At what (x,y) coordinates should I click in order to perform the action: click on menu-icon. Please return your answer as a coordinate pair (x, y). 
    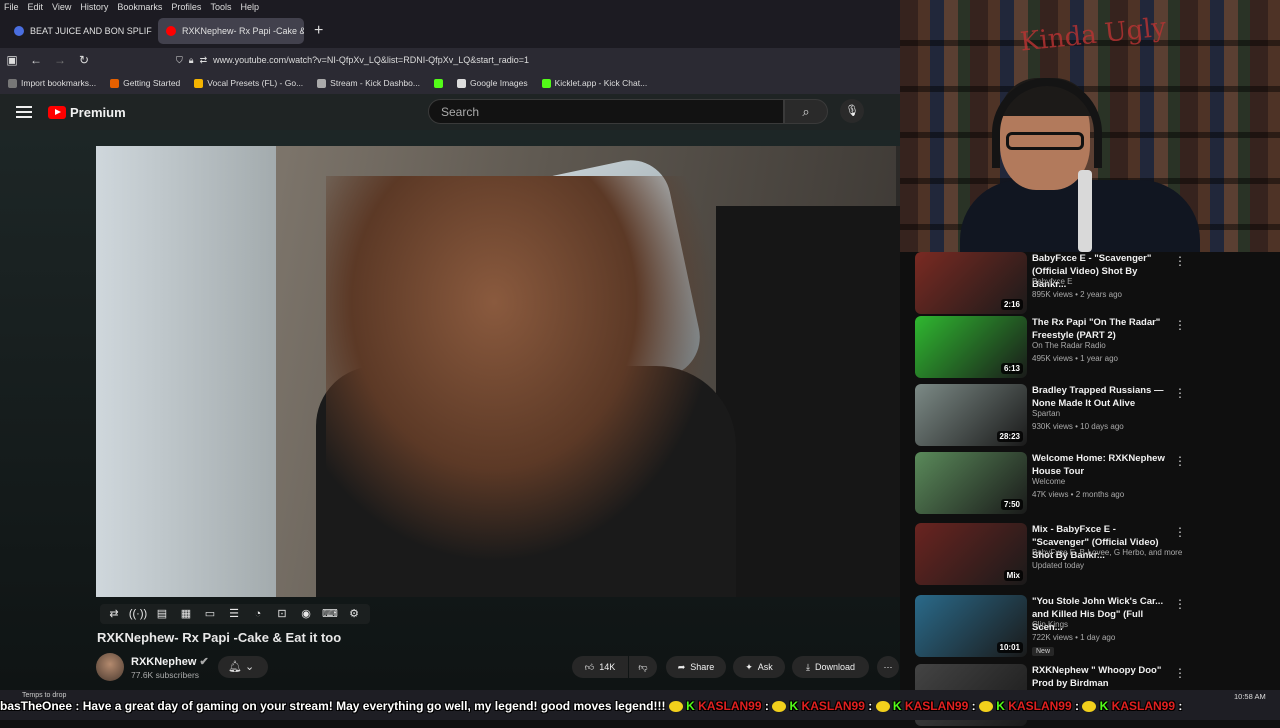
    Looking at the image, I should click on (24, 112).